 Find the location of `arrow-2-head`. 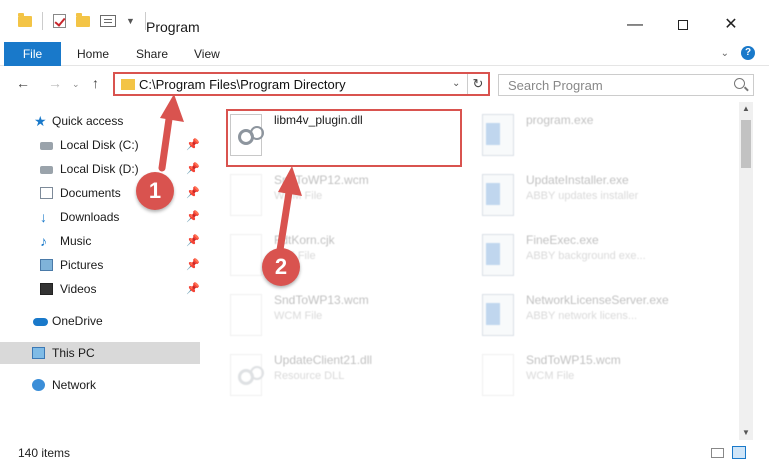

arrow-2-head is located at coordinates (290, 181).